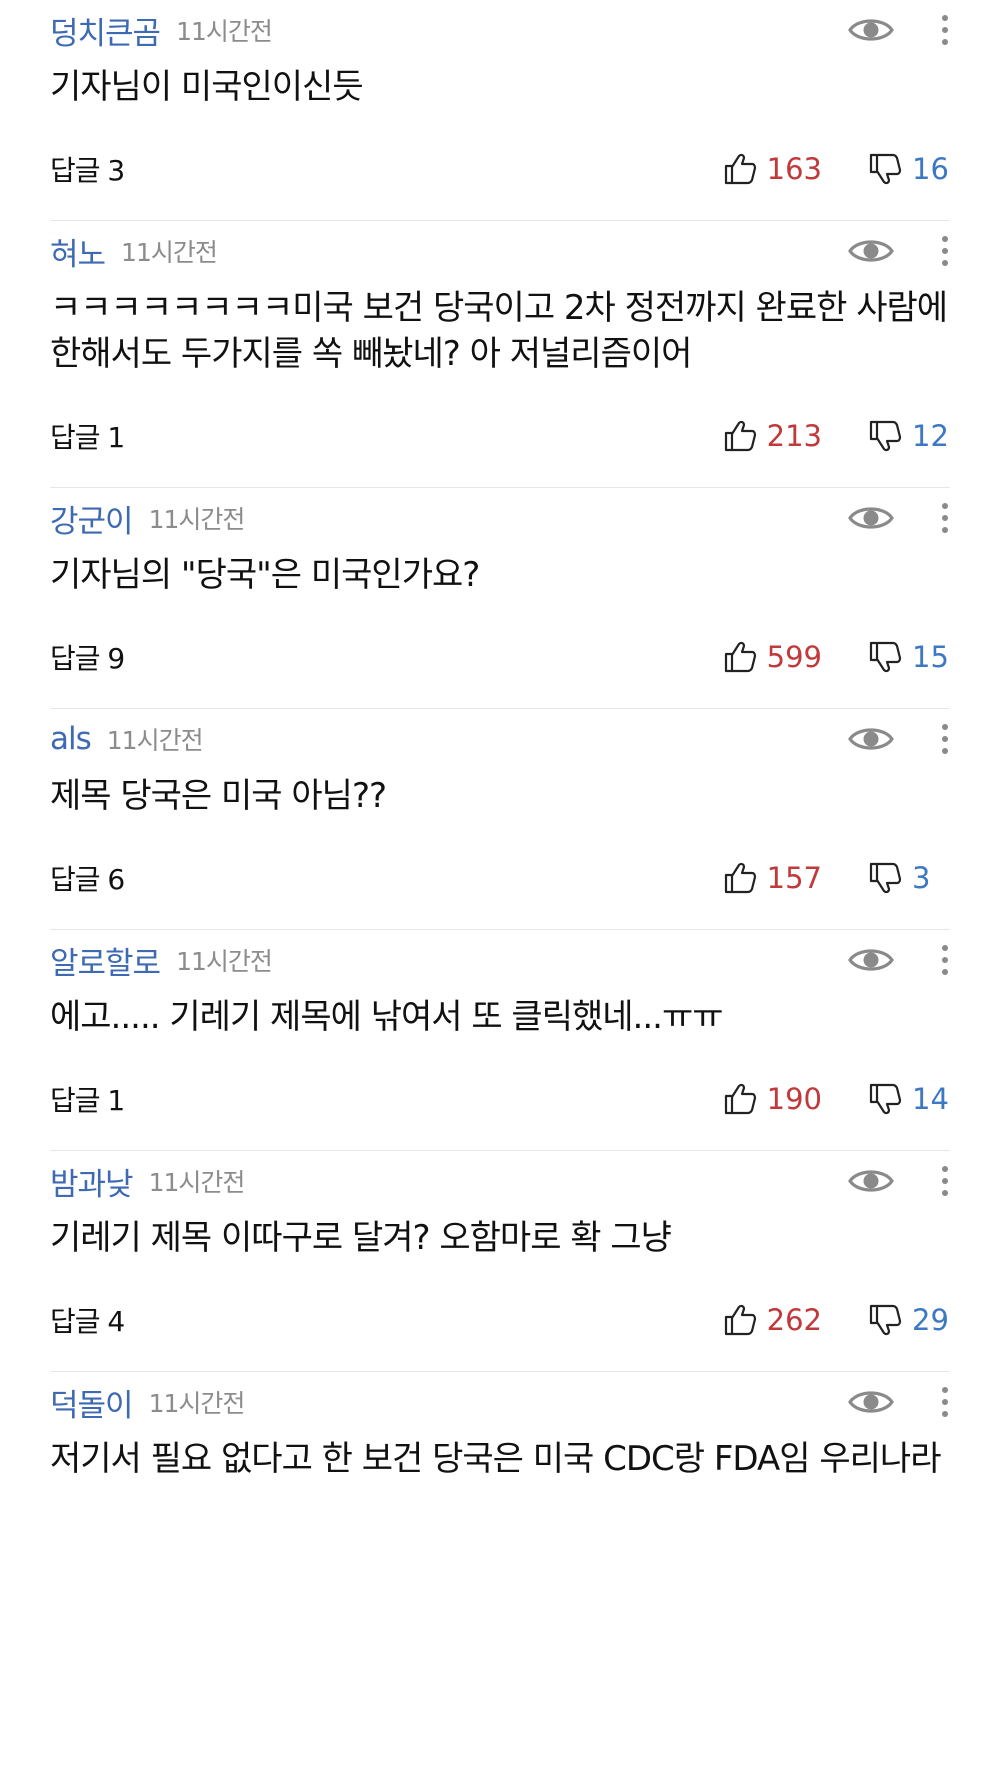 The image size is (1000, 1768). What do you see at coordinates (836, 878) in the screenshot?
I see `vote-group: 157 3` at bounding box center [836, 878].